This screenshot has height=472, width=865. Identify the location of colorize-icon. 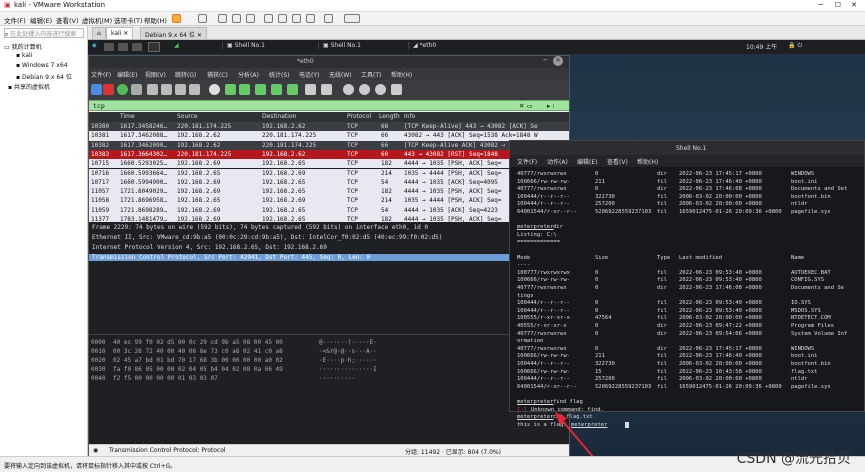
(326, 89).